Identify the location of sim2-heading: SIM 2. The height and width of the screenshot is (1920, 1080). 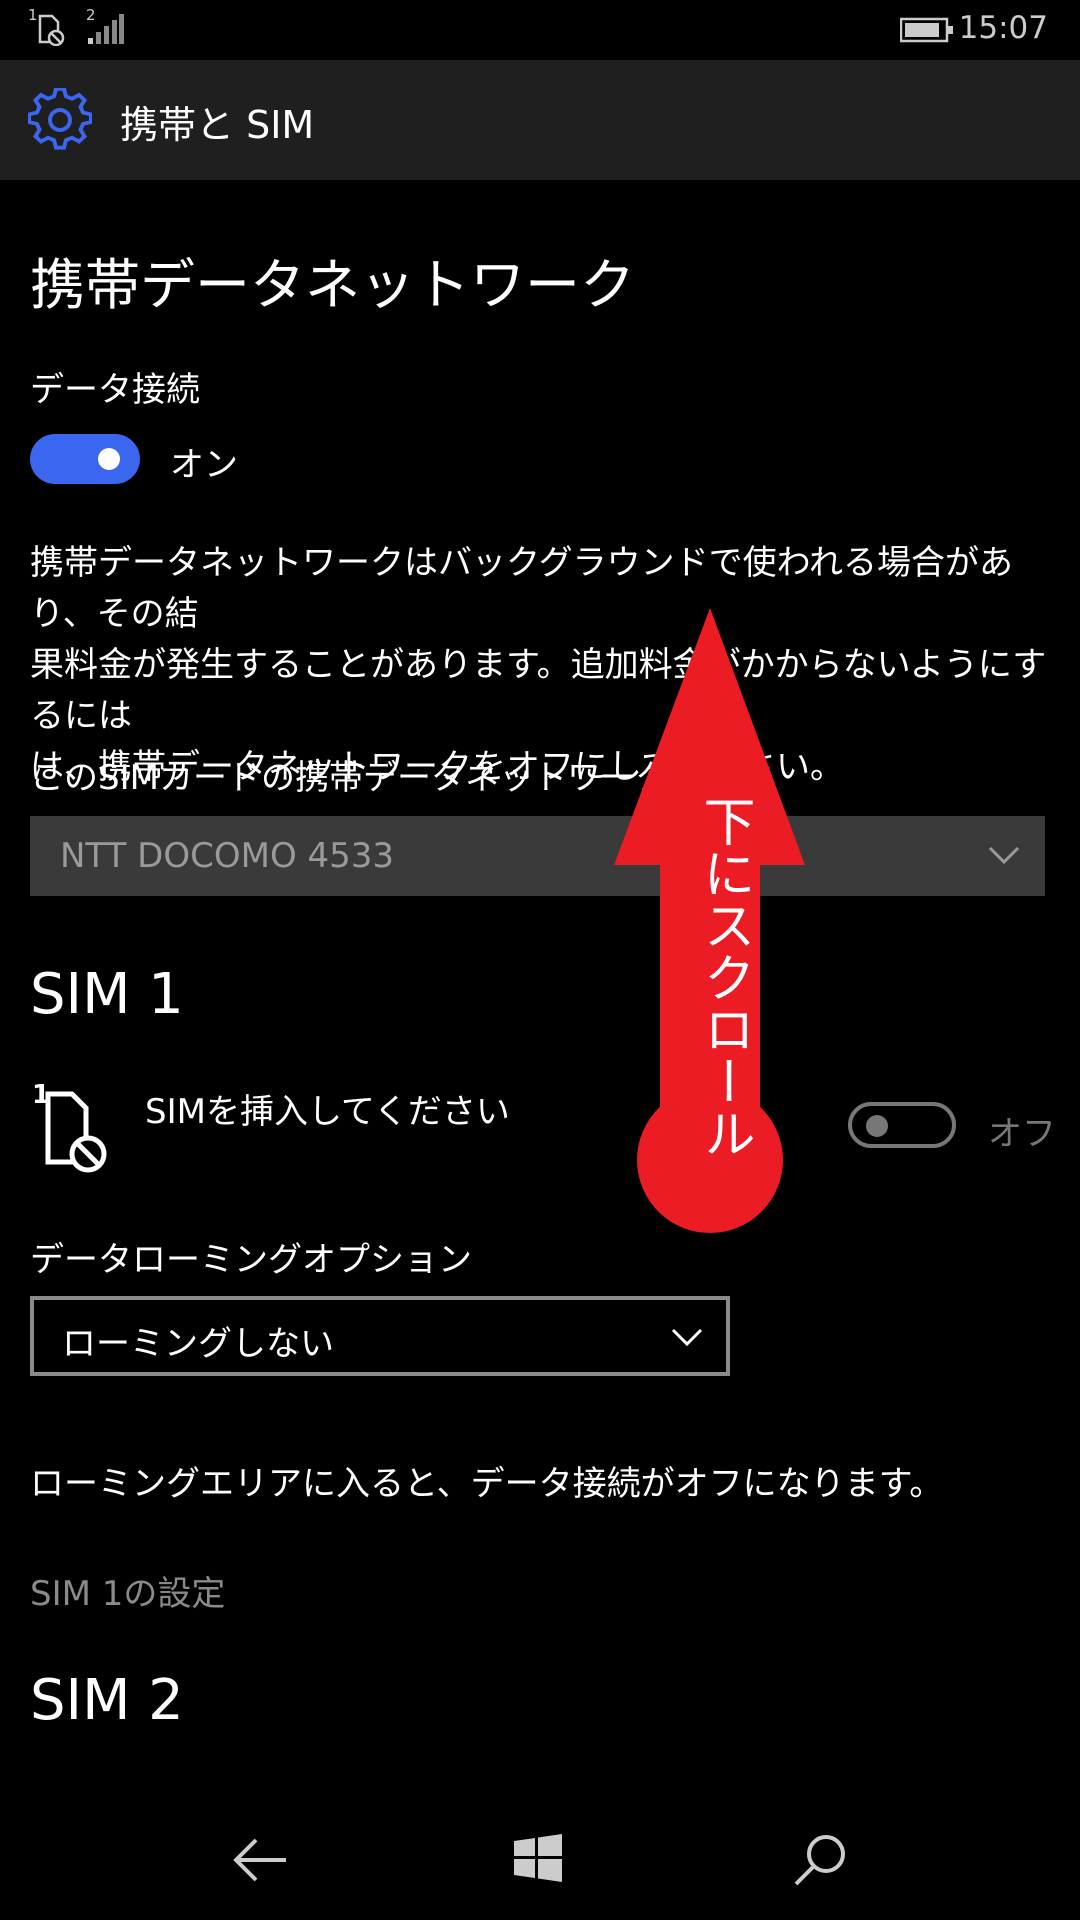
(107, 1700).